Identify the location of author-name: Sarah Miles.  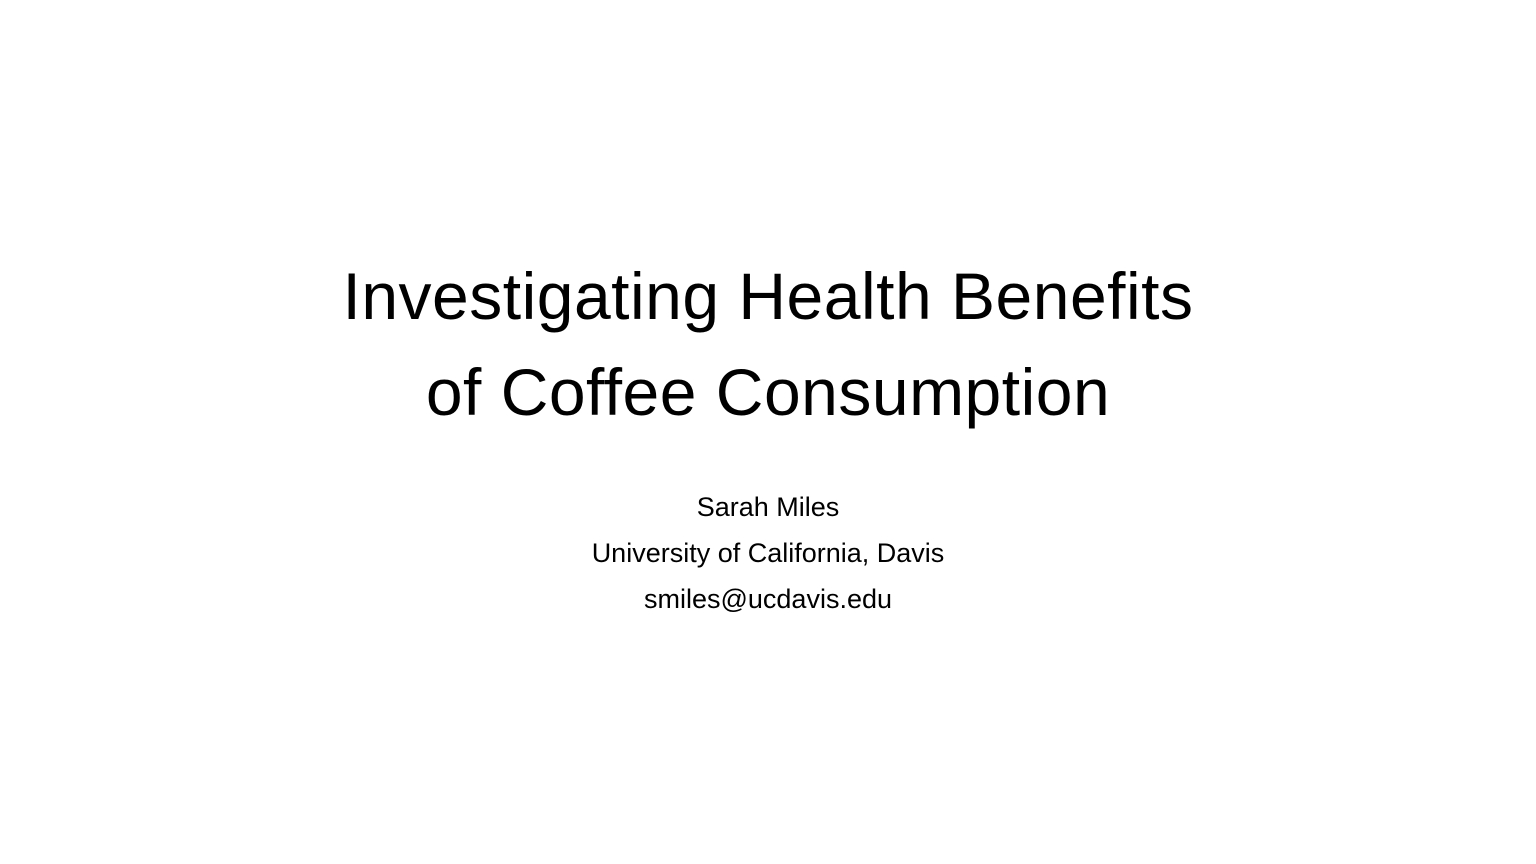
(768, 507).